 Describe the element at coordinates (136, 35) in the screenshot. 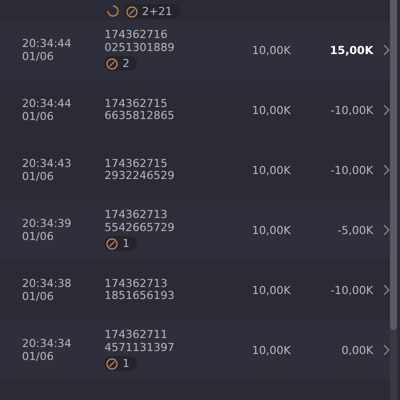

I see `id-text: 174362716` at that location.